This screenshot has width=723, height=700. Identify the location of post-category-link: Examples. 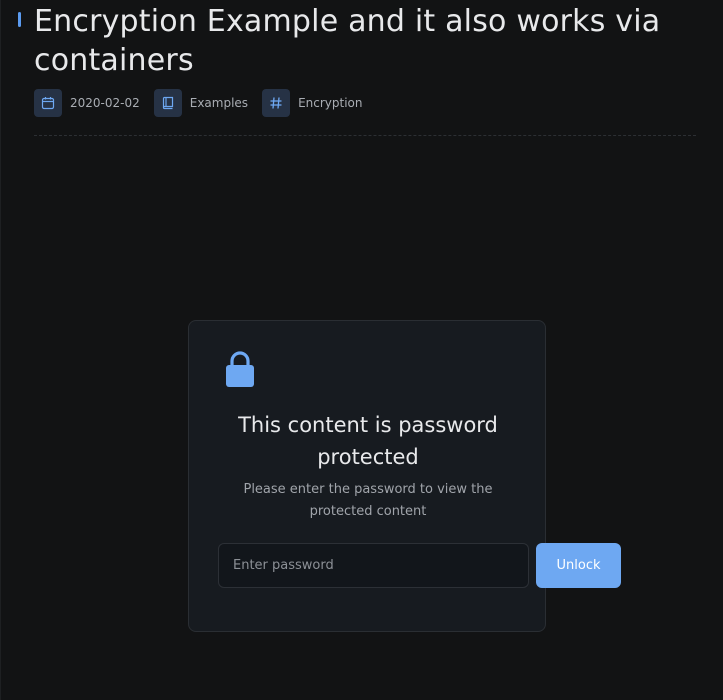
(219, 103).